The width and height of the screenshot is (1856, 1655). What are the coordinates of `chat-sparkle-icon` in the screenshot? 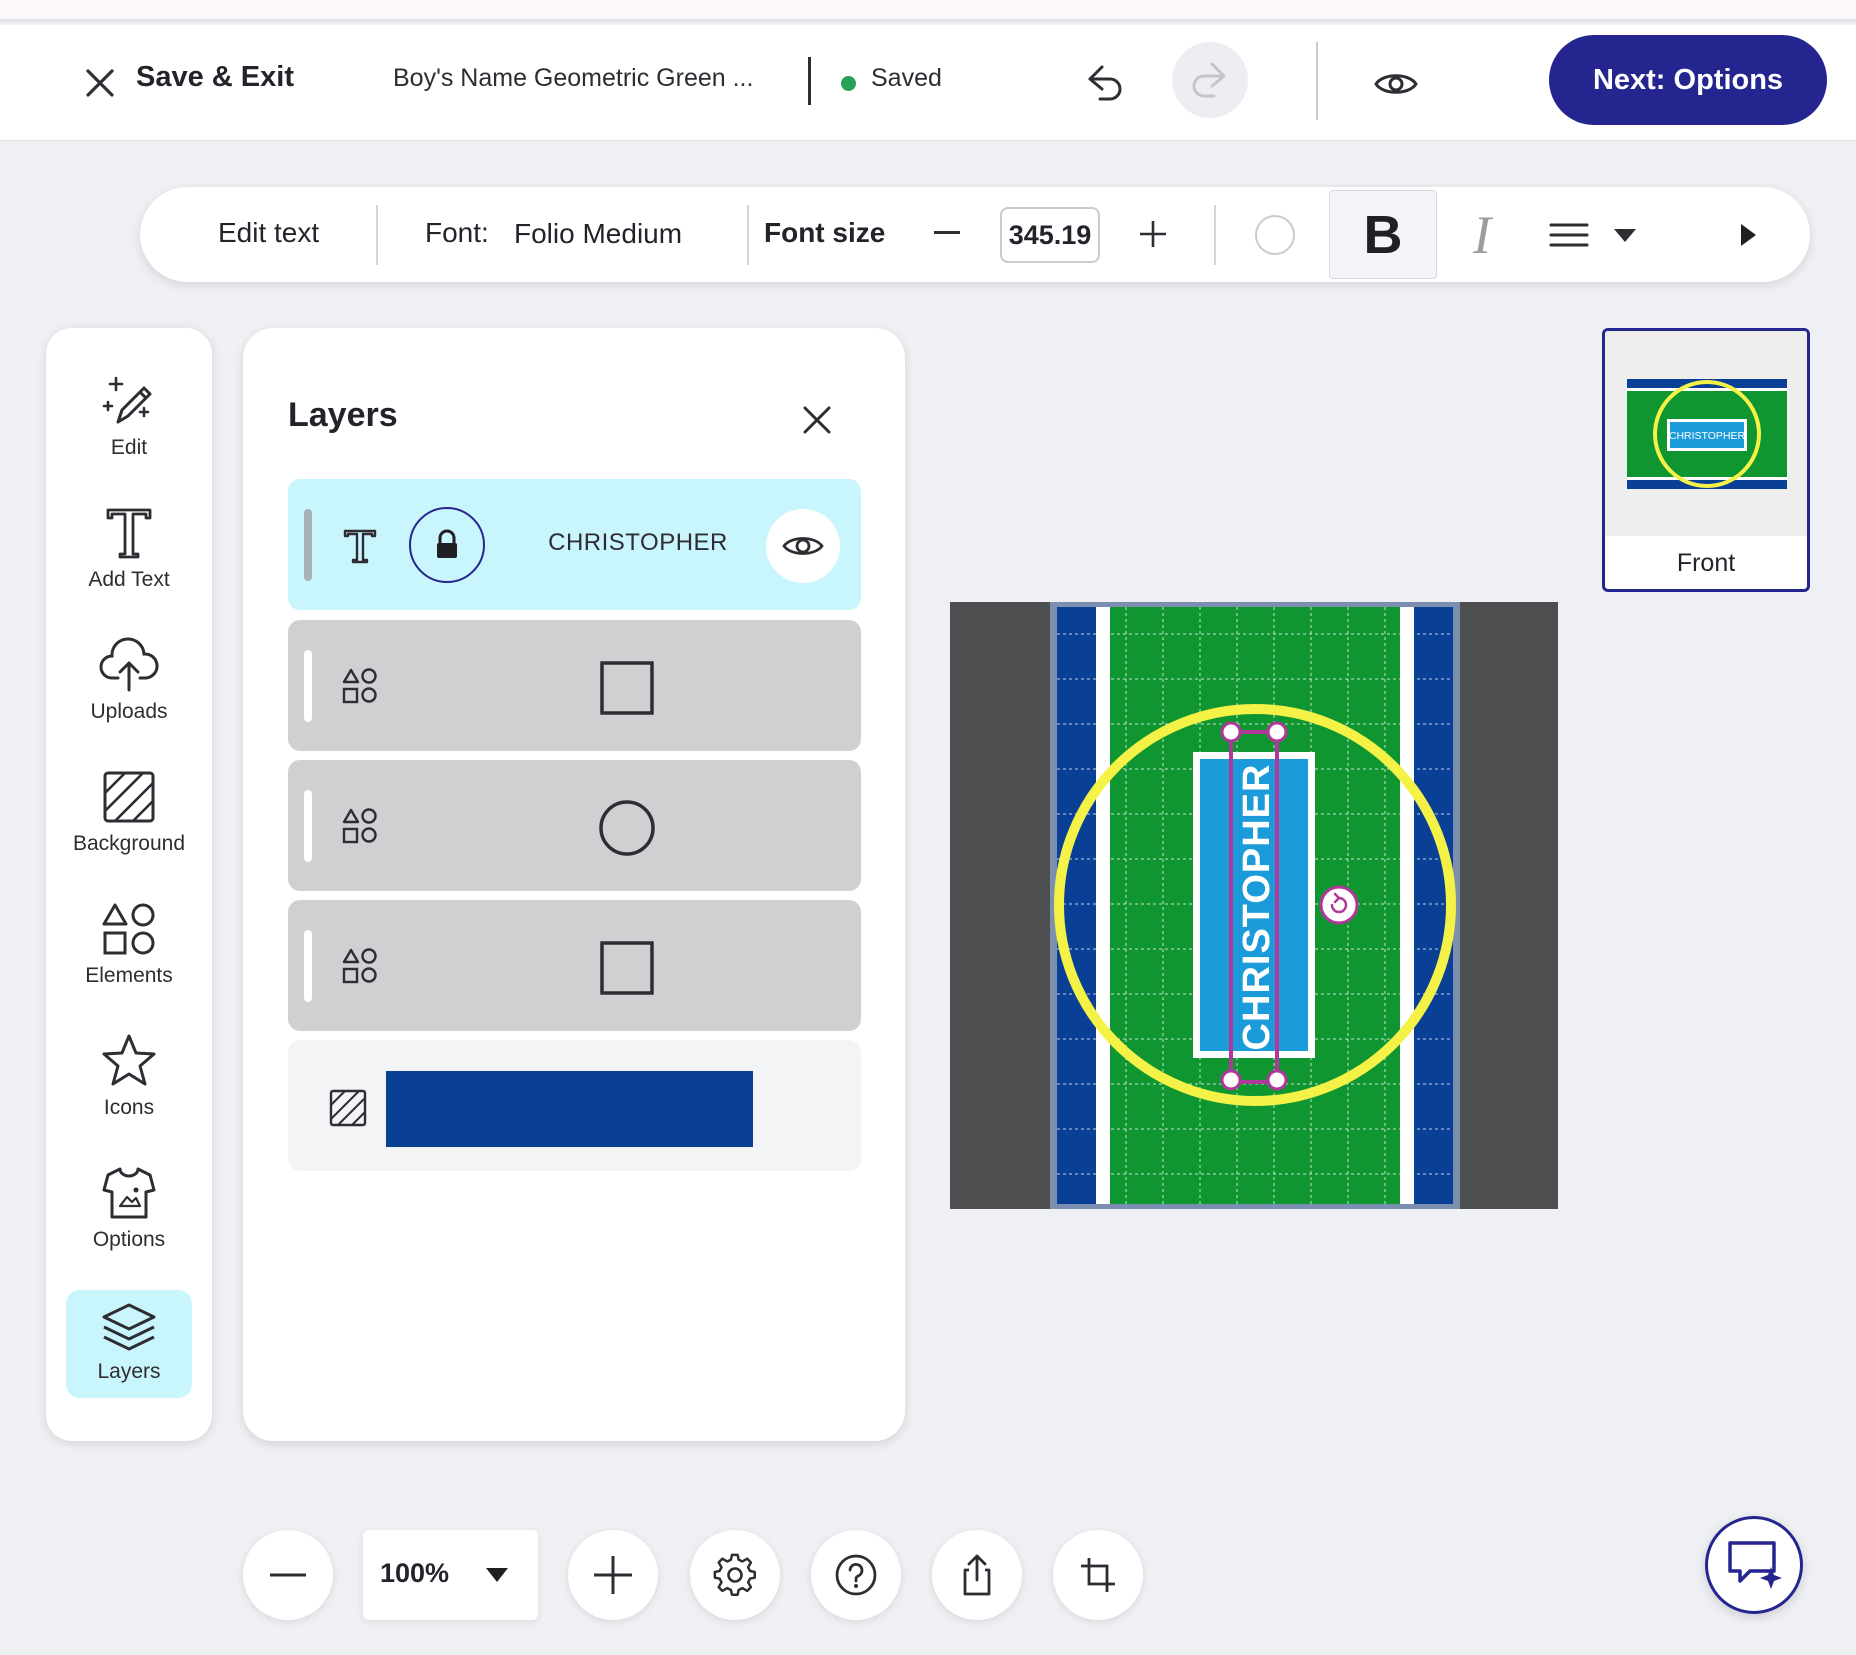 It's located at (1755, 1565).